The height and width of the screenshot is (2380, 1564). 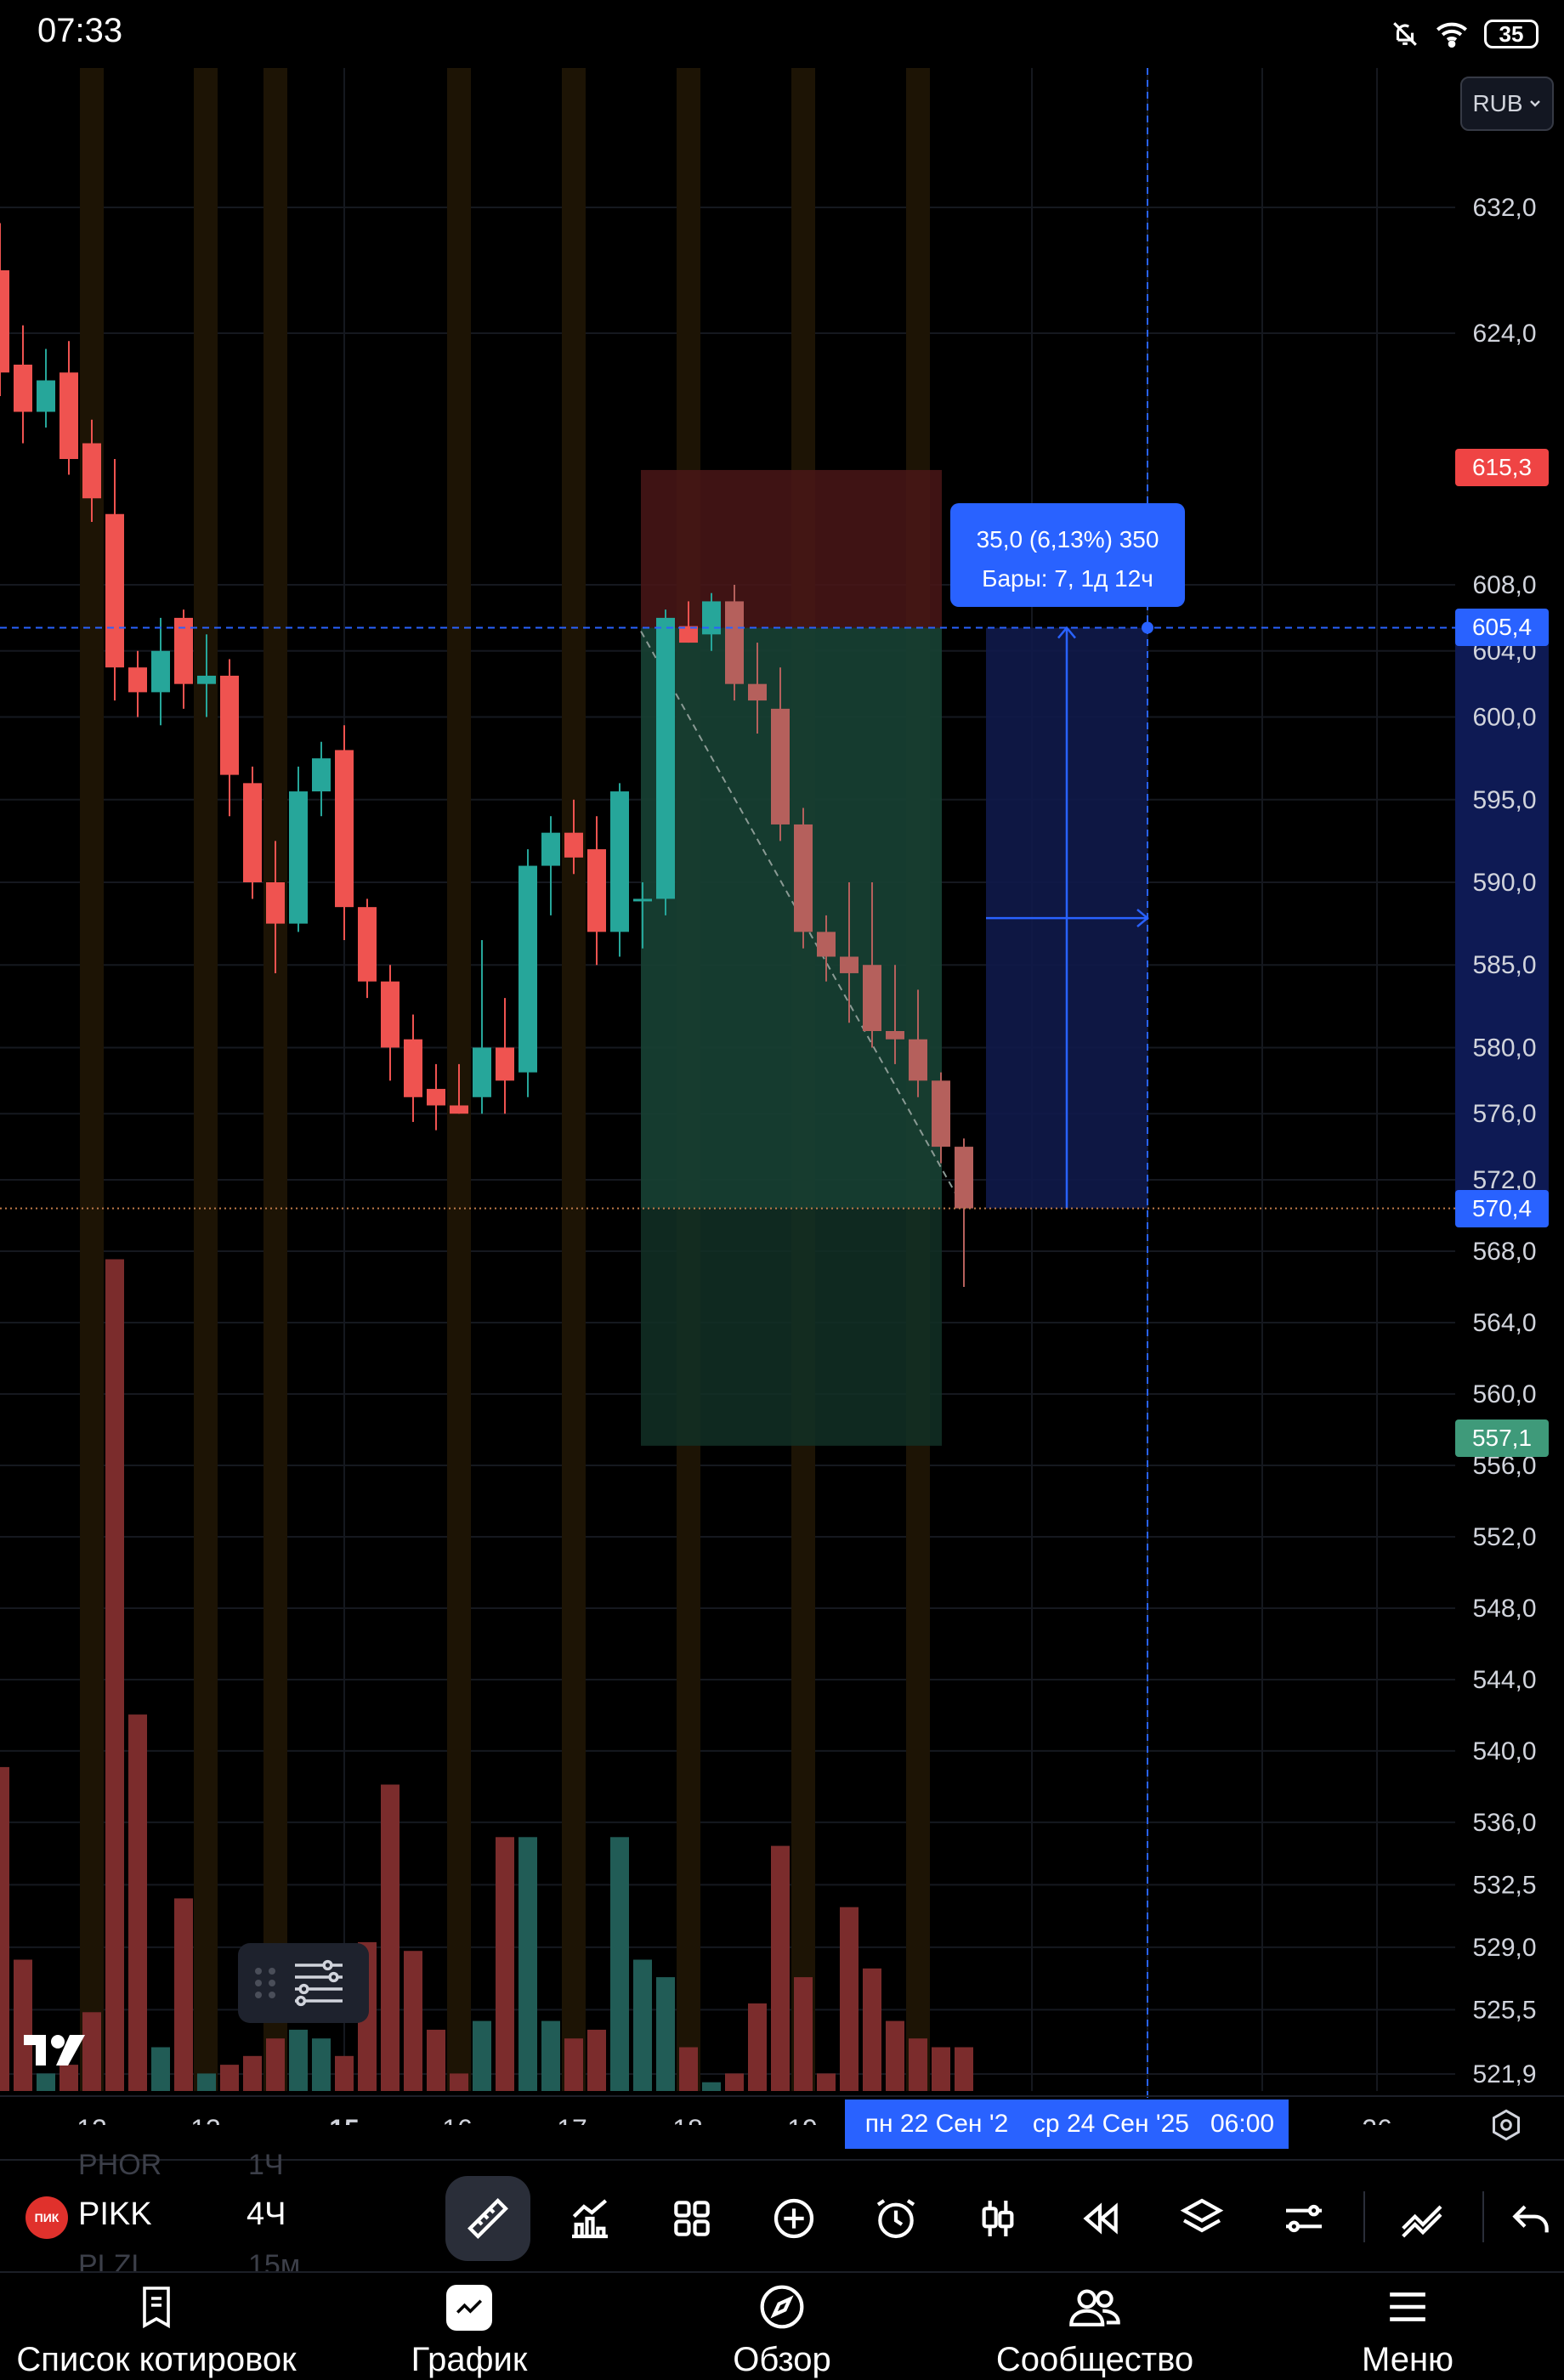 What do you see at coordinates (1094, 2359) in the screenshot?
I see `nav-community-label: Сообщество` at bounding box center [1094, 2359].